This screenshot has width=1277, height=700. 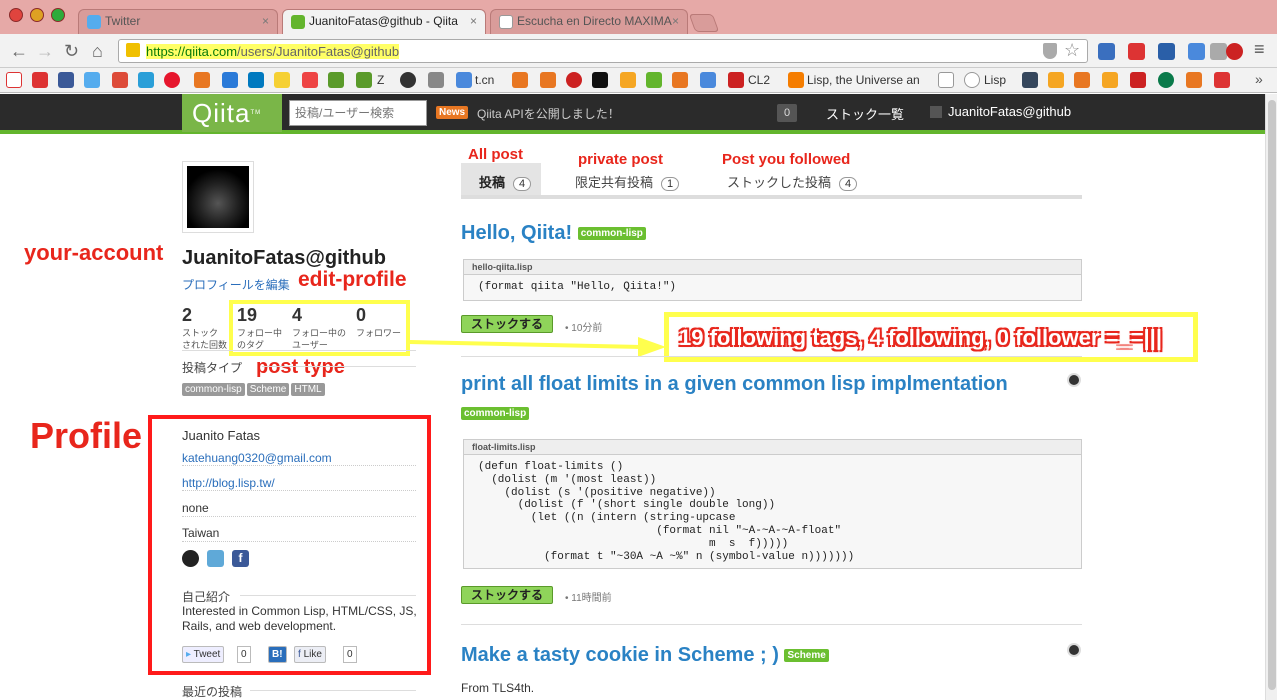 What do you see at coordinates (1259, 79) in the screenshot?
I see `more-bookmarks-icon: »` at bounding box center [1259, 79].